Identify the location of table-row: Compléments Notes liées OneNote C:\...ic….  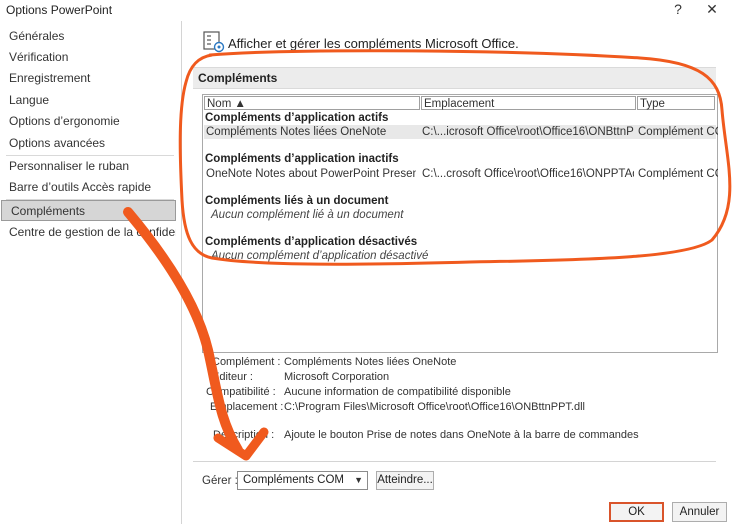
(461, 132).